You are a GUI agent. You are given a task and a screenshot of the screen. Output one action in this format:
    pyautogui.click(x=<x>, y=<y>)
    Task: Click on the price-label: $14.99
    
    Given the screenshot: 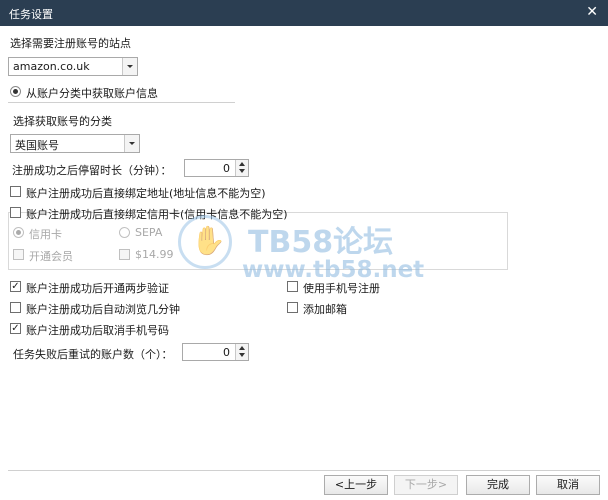 What is the action you would take?
    pyautogui.click(x=154, y=254)
    